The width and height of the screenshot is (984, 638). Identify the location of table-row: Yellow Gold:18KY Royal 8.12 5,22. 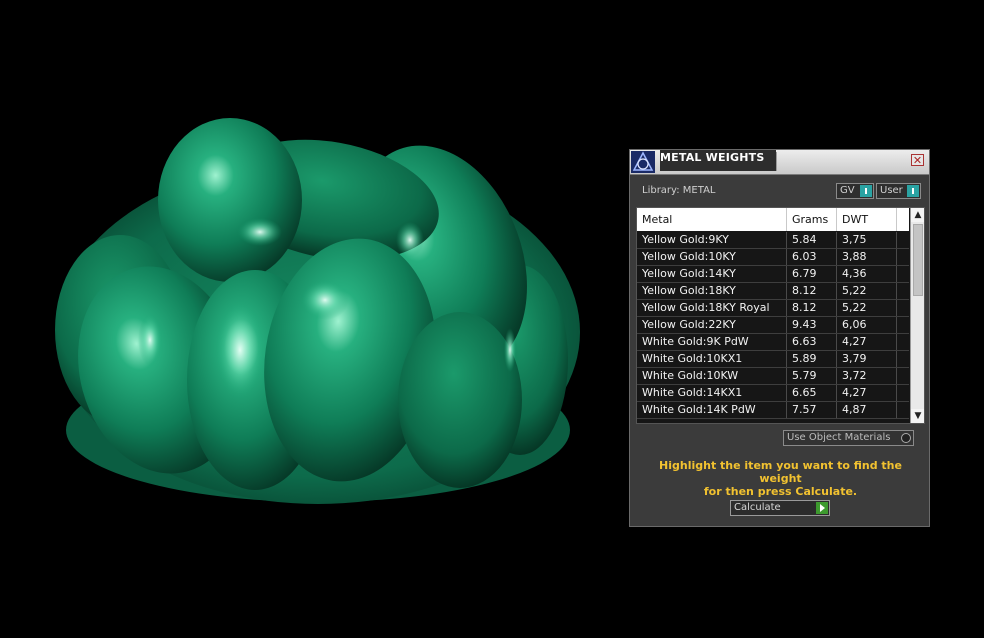
(773, 308).